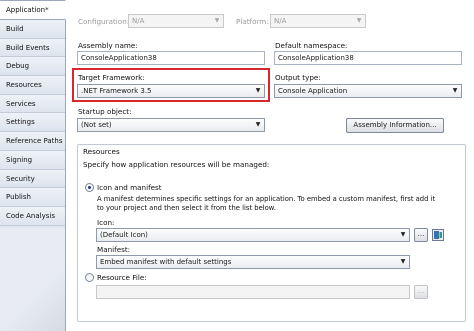 This screenshot has width=474, height=331. What do you see at coordinates (280, 21) in the screenshot?
I see `platform-value: N/A` at bounding box center [280, 21].